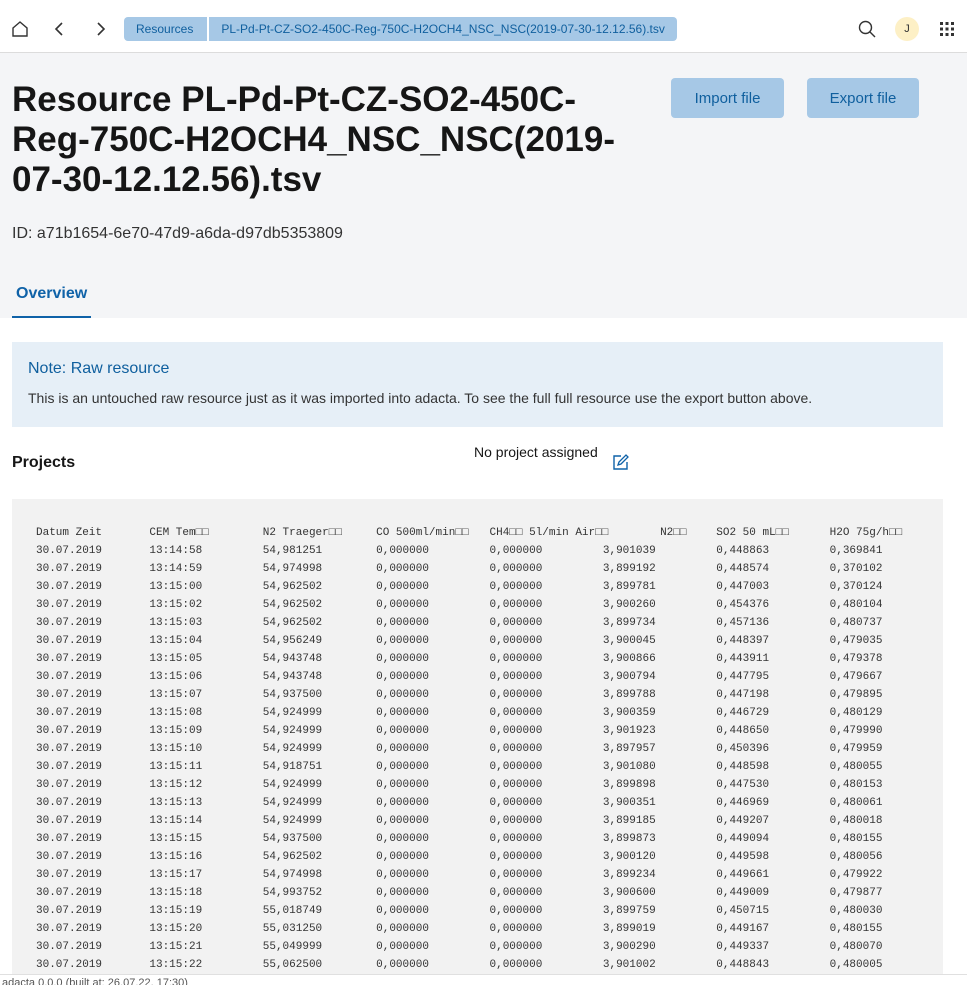 This screenshot has width=967, height=985. What do you see at coordinates (20, 29) in the screenshot?
I see `home-button` at bounding box center [20, 29].